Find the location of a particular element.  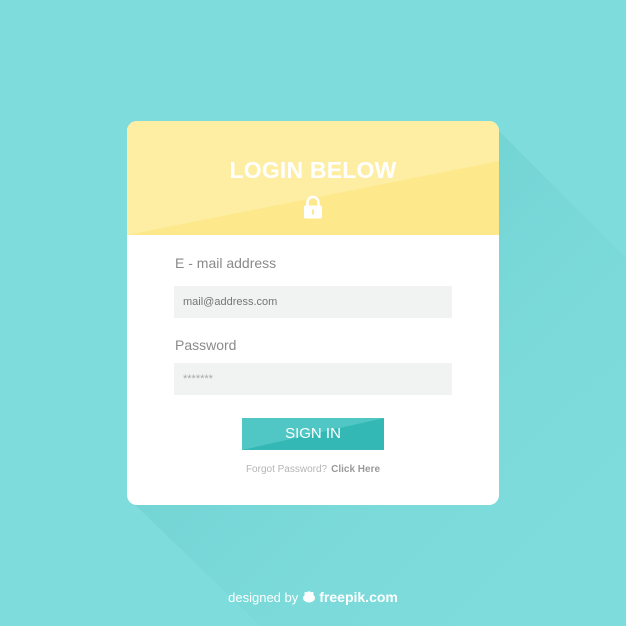

forgot-password-row: Forgot Password? Click Here is located at coordinates (313, 469).